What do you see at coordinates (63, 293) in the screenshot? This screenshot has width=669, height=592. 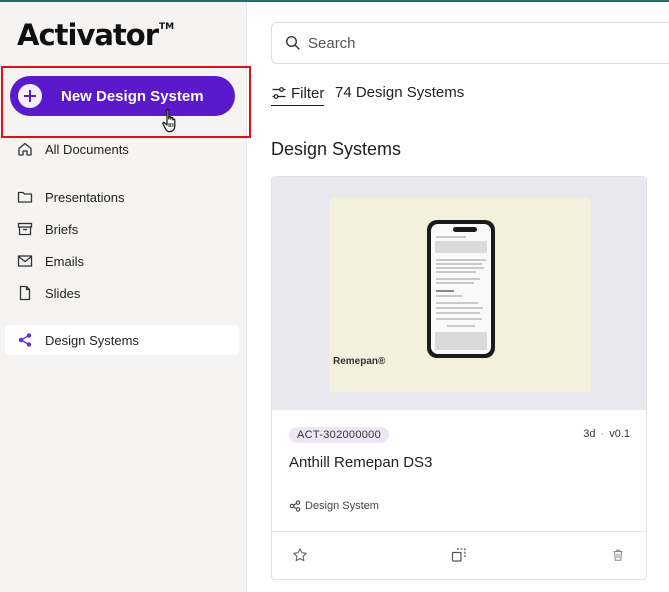 I see `sidebar-item-label: Slides` at bounding box center [63, 293].